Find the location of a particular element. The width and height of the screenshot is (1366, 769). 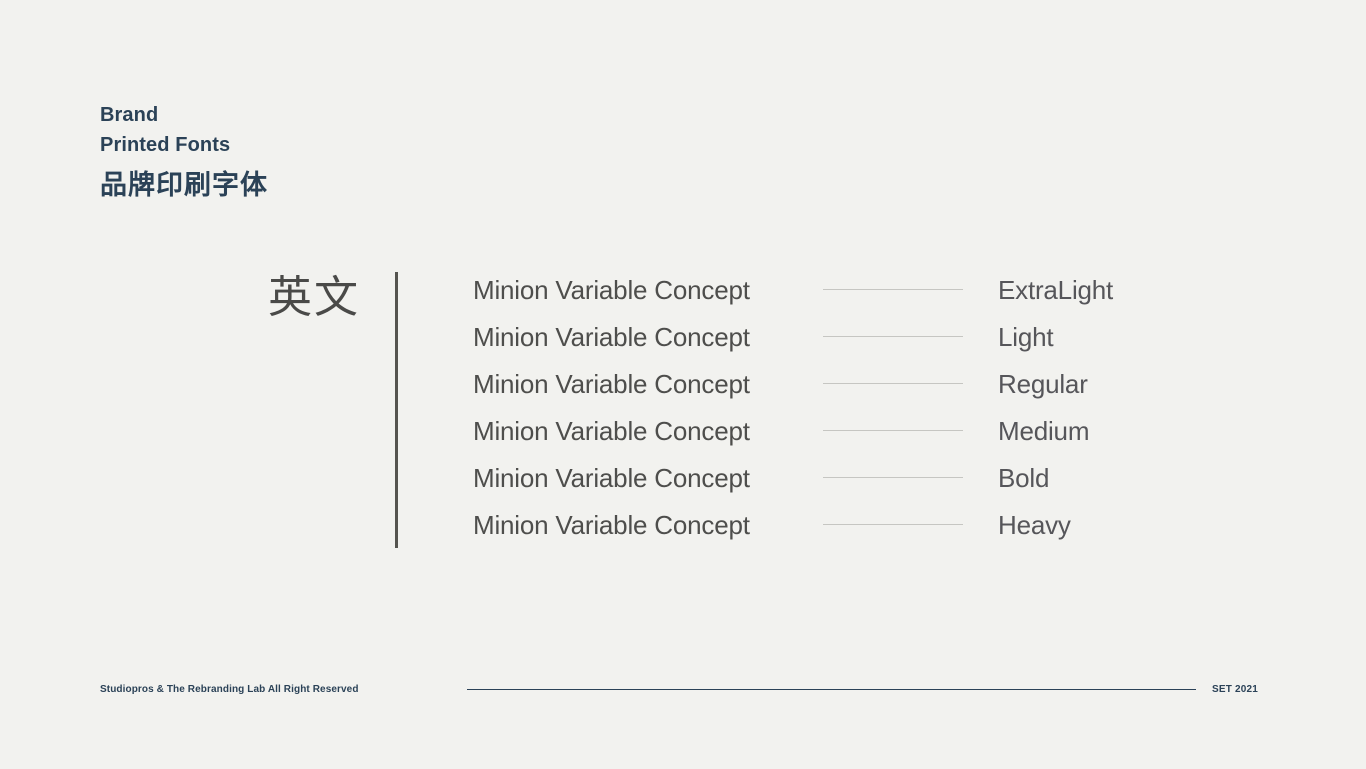

section-label-english-cjk: 英文 is located at coordinates (314, 297).